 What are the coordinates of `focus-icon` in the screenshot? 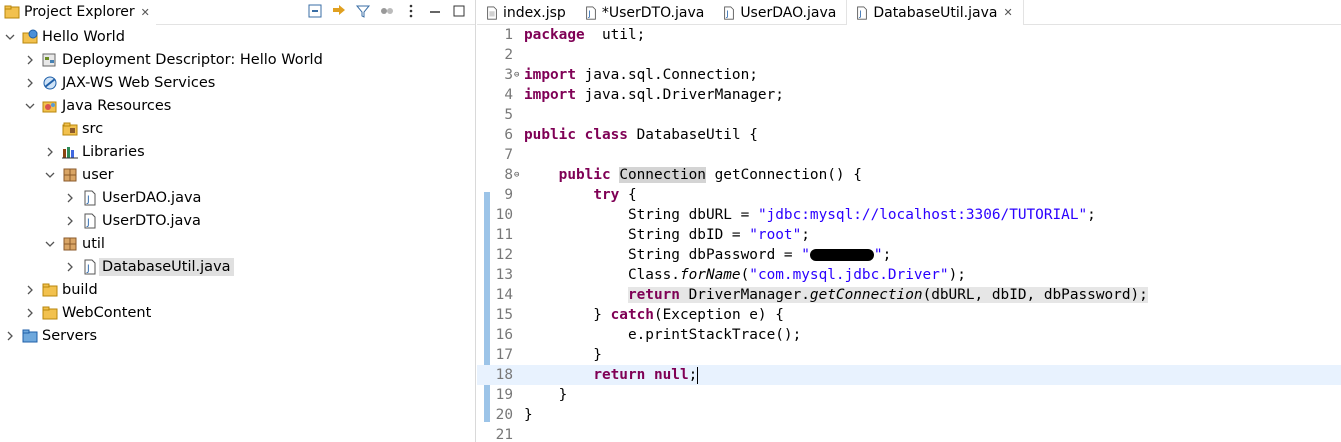 It's located at (387, 11).